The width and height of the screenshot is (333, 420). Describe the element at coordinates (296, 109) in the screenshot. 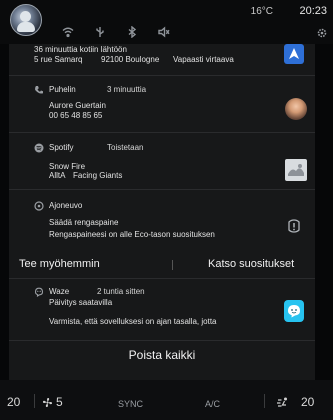

I see `contact-photo` at that location.